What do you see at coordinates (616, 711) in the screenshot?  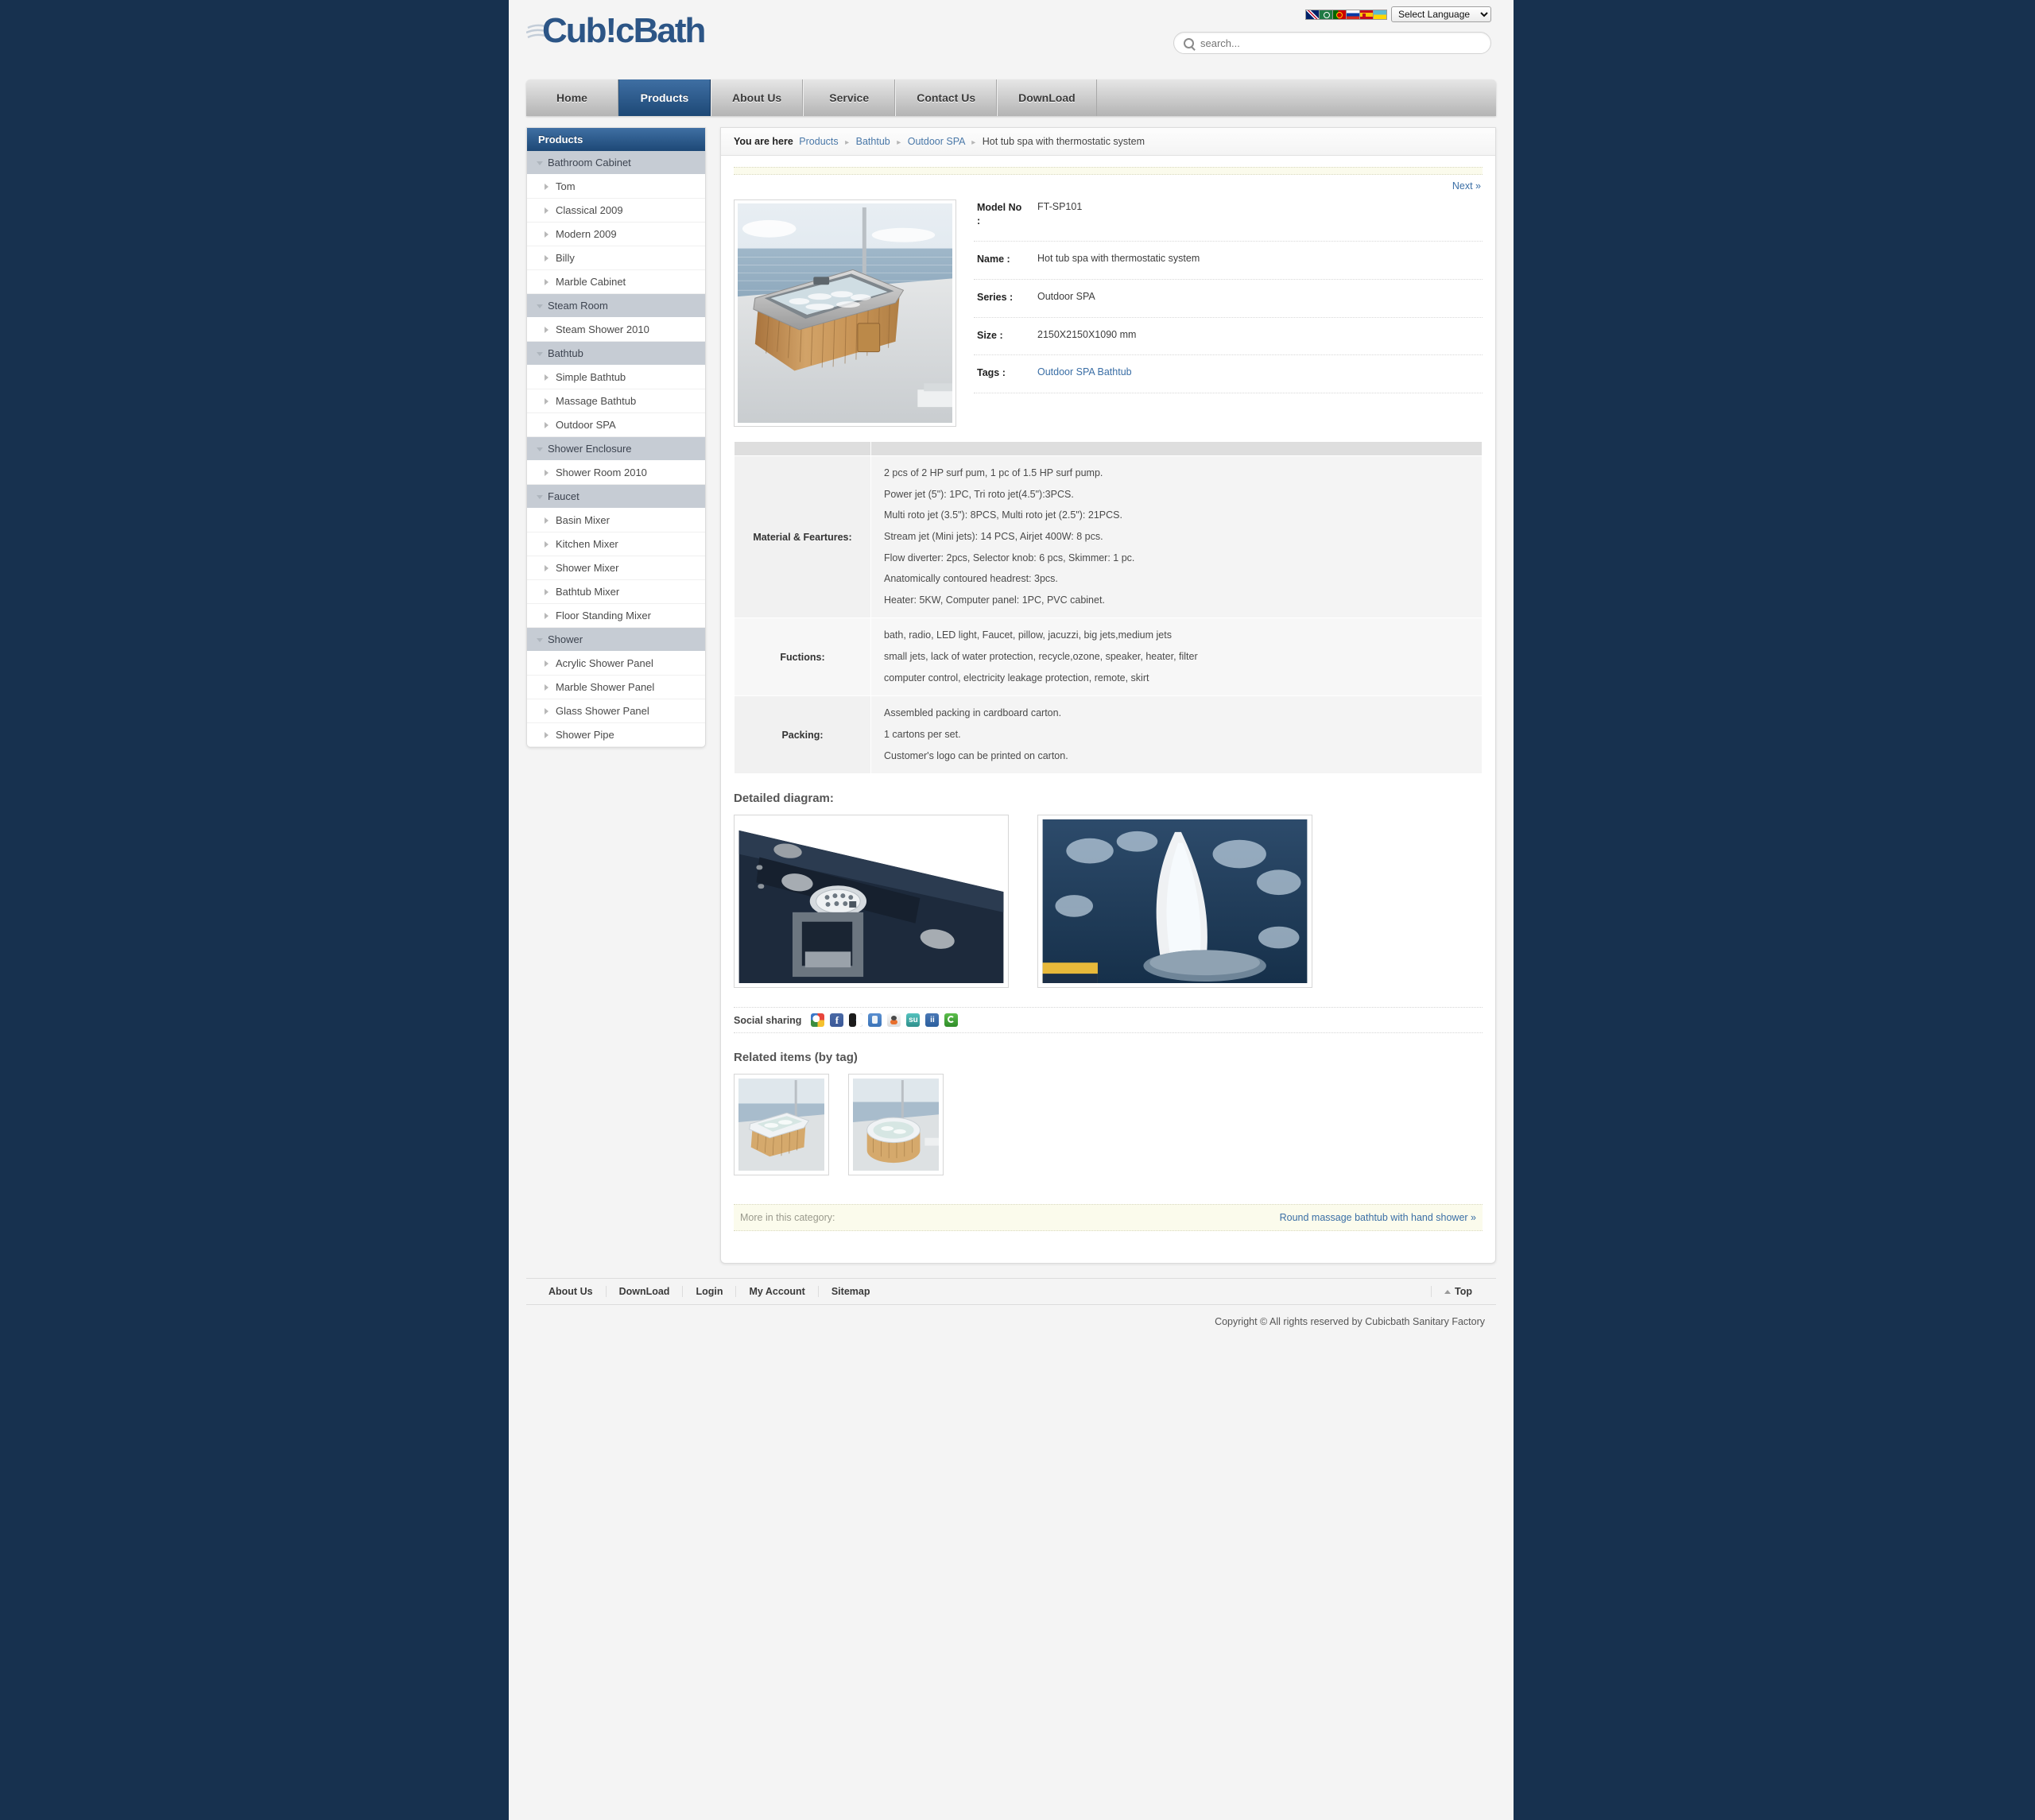 I see `sidebar-item-glass-shower-panel: Glass Shower Panel` at bounding box center [616, 711].